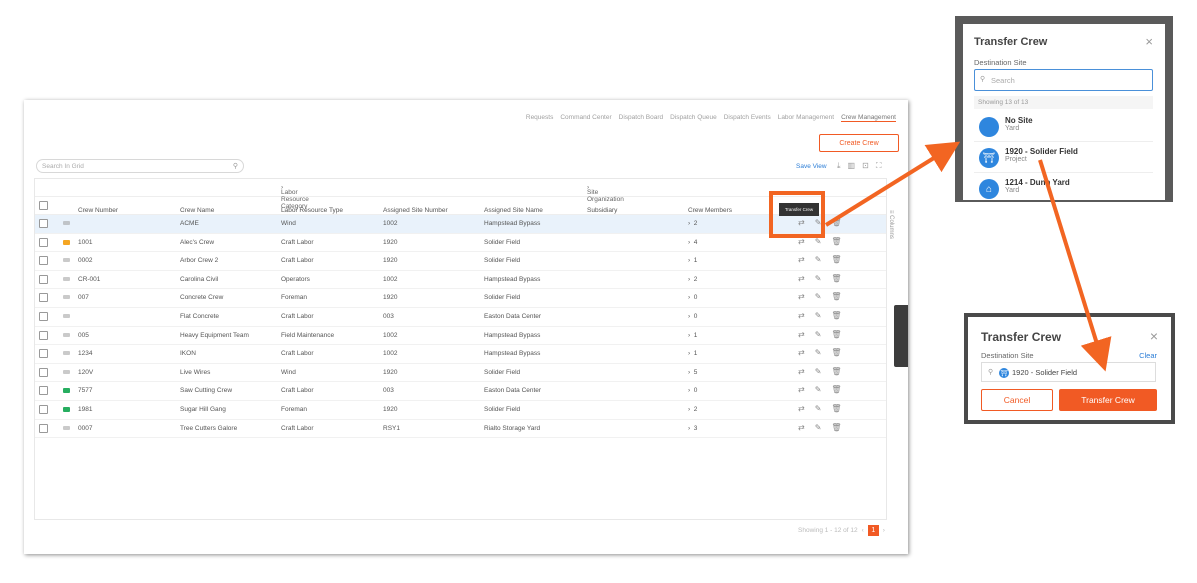 This screenshot has width=1197, height=583. What do you see at coordinates (868, 118) in the screenshot?
I see `nav-crew-management: Crew Management` at bounding box center [868, 118].